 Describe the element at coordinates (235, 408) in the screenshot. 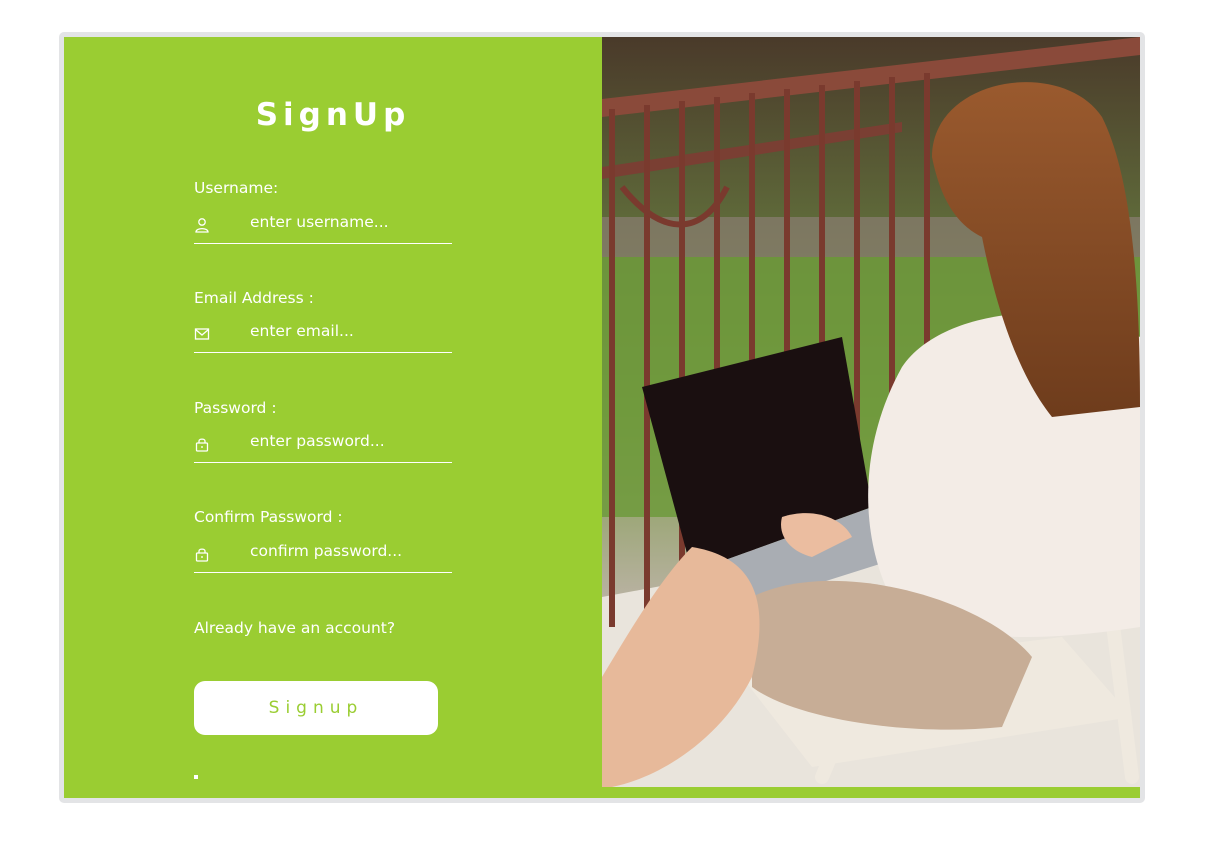

I see `password-label: Password :` at that location.